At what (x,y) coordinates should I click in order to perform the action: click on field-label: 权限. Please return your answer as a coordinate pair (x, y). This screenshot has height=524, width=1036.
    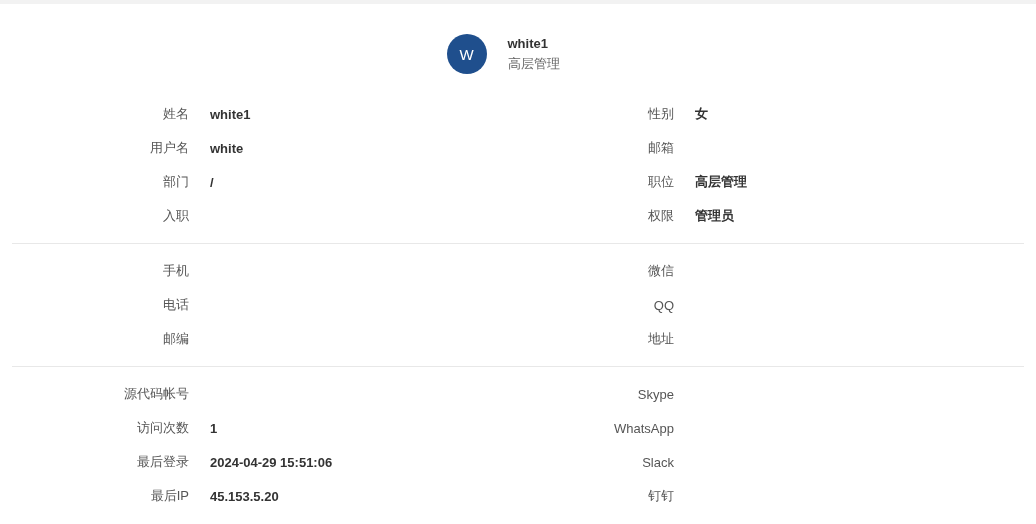
    Looking at the image, I should click on (661, 216).